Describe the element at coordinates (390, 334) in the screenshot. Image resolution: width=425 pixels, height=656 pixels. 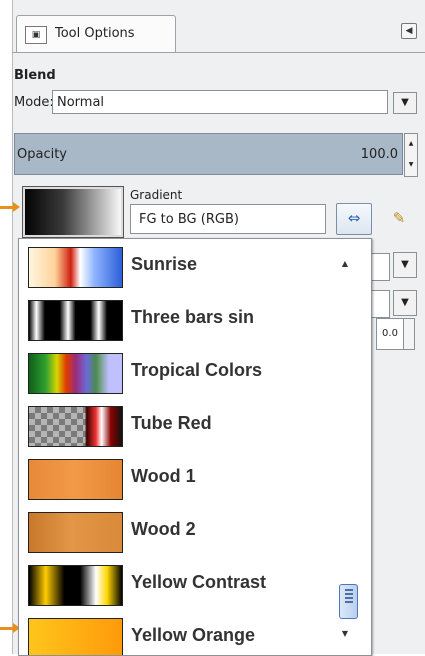
I see `offset-value: 0.0` at that location.